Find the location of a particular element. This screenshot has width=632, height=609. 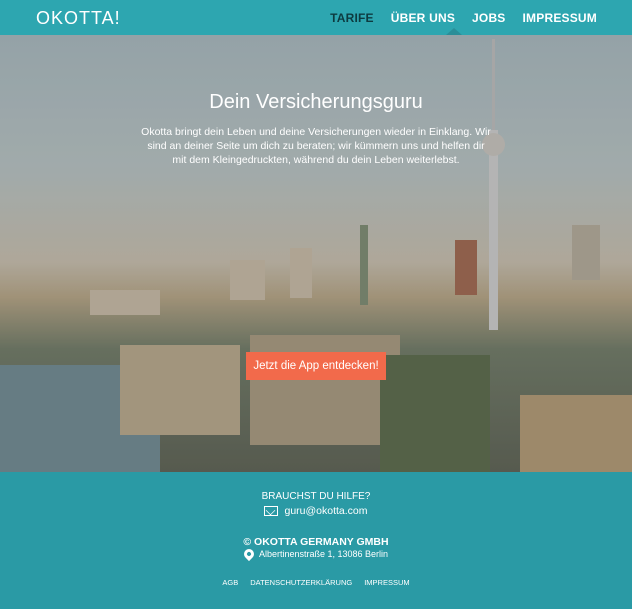

footer-links: AGB DATENSCHUTZERKLÄRUNG IMPRESSUM is located at coordinates (316, 582).